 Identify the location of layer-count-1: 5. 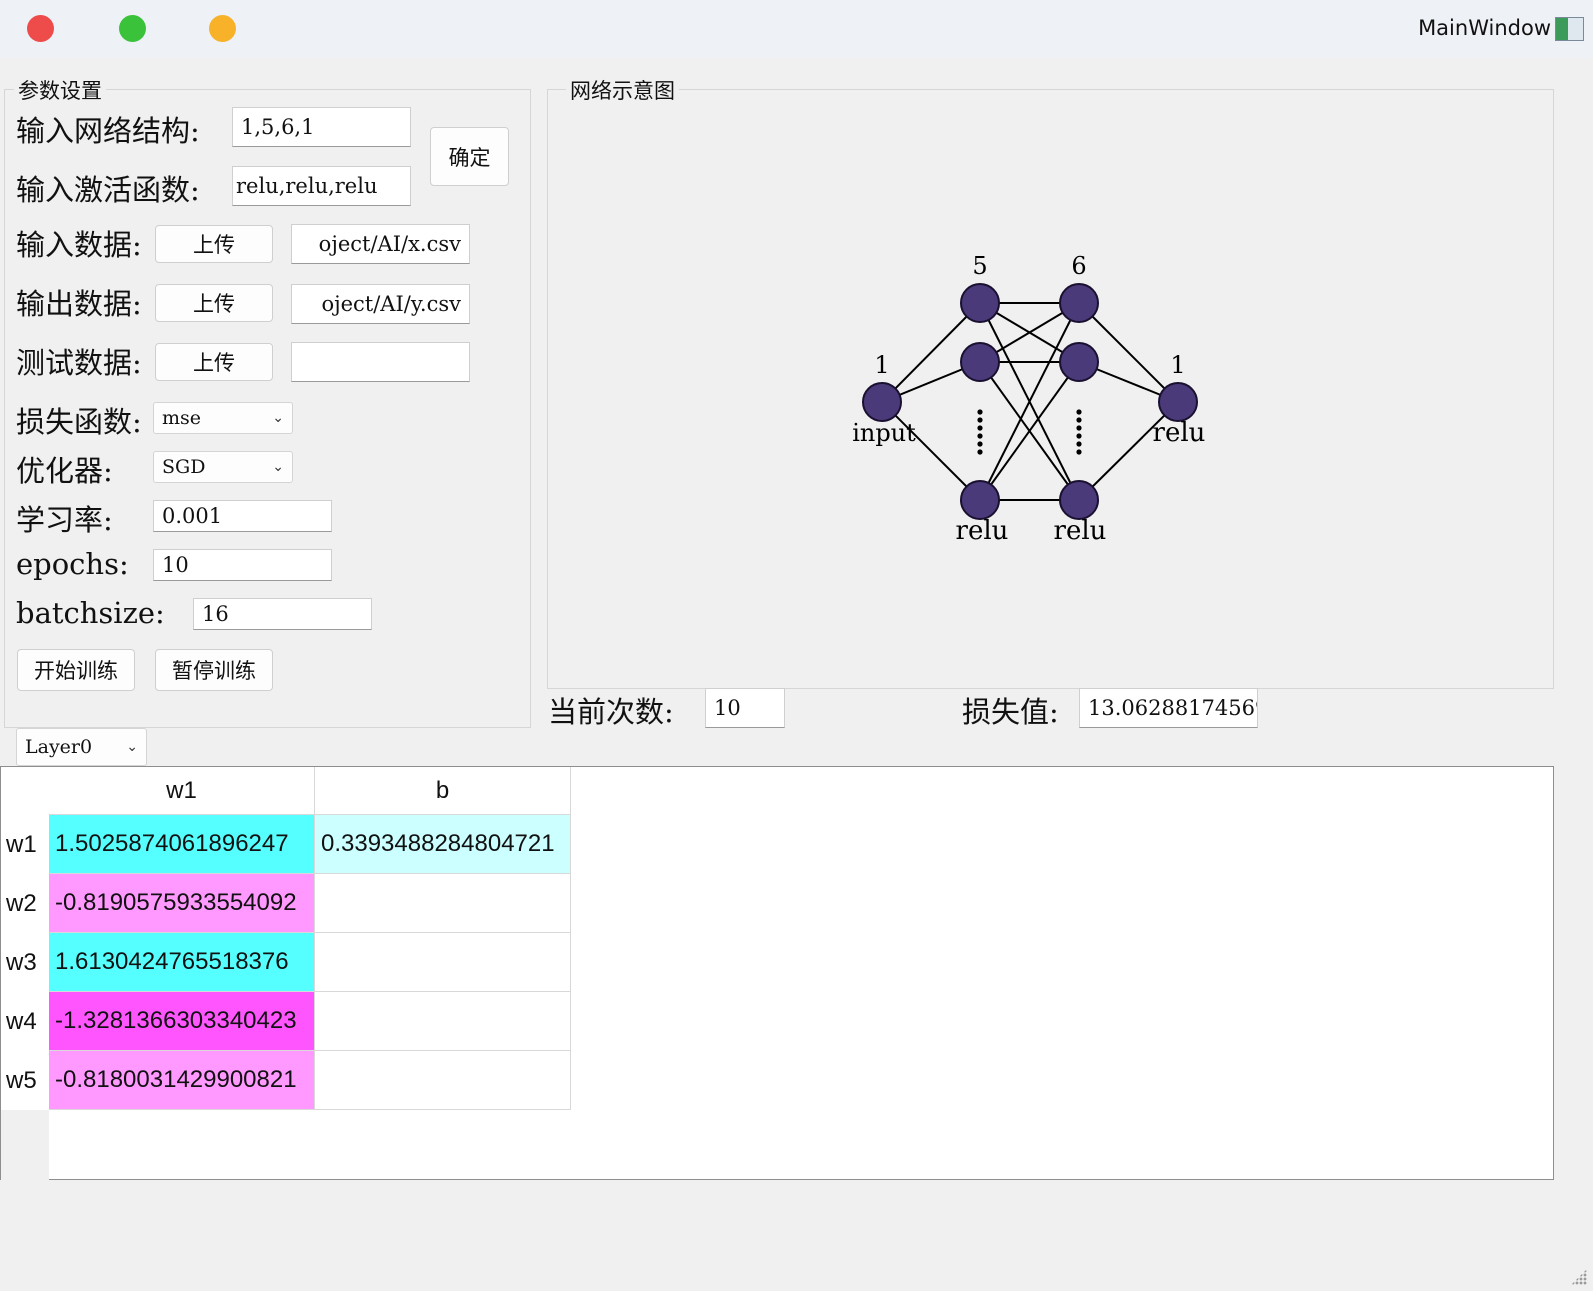
(979, 266).